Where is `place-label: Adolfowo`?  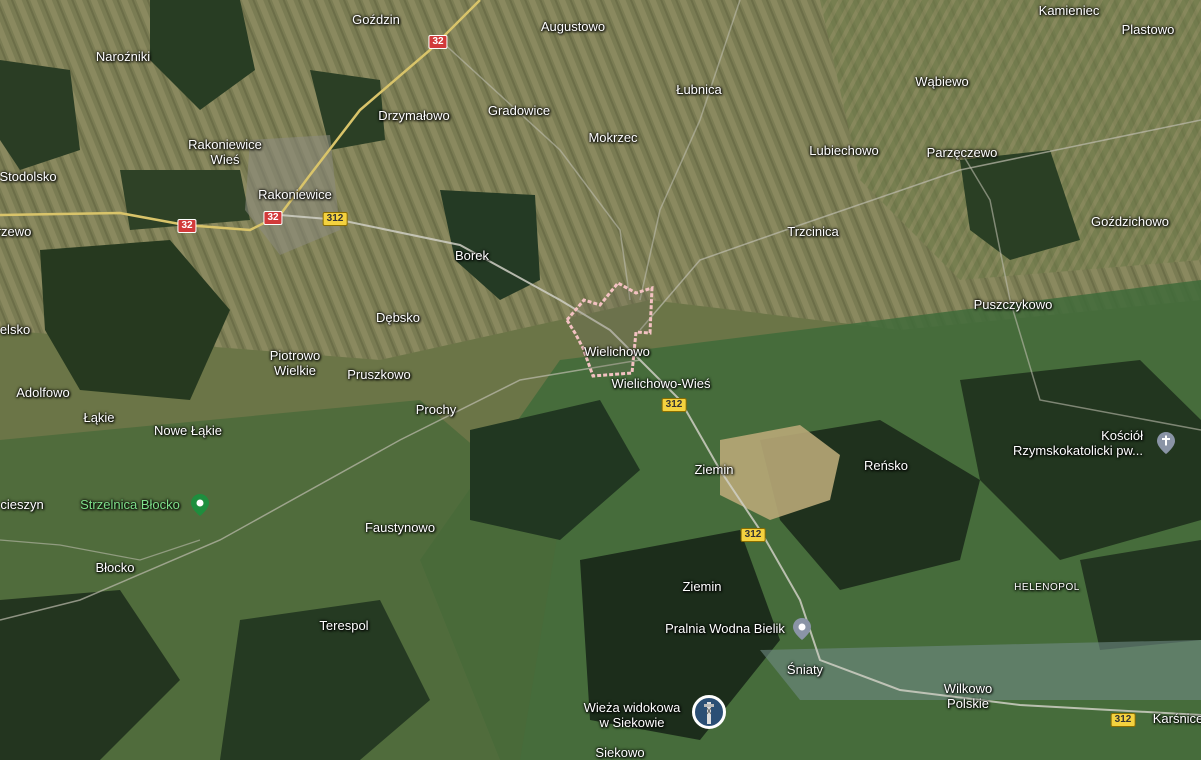
place-label: Adolfowo is located at coordinates (42, 392).